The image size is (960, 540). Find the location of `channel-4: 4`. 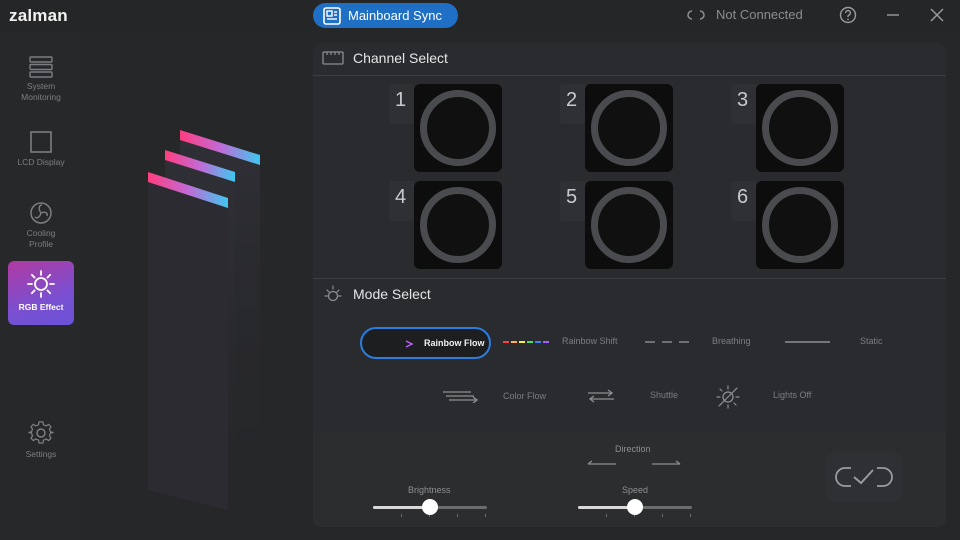

channel-4: 4 is located at coordinates (446, 226).